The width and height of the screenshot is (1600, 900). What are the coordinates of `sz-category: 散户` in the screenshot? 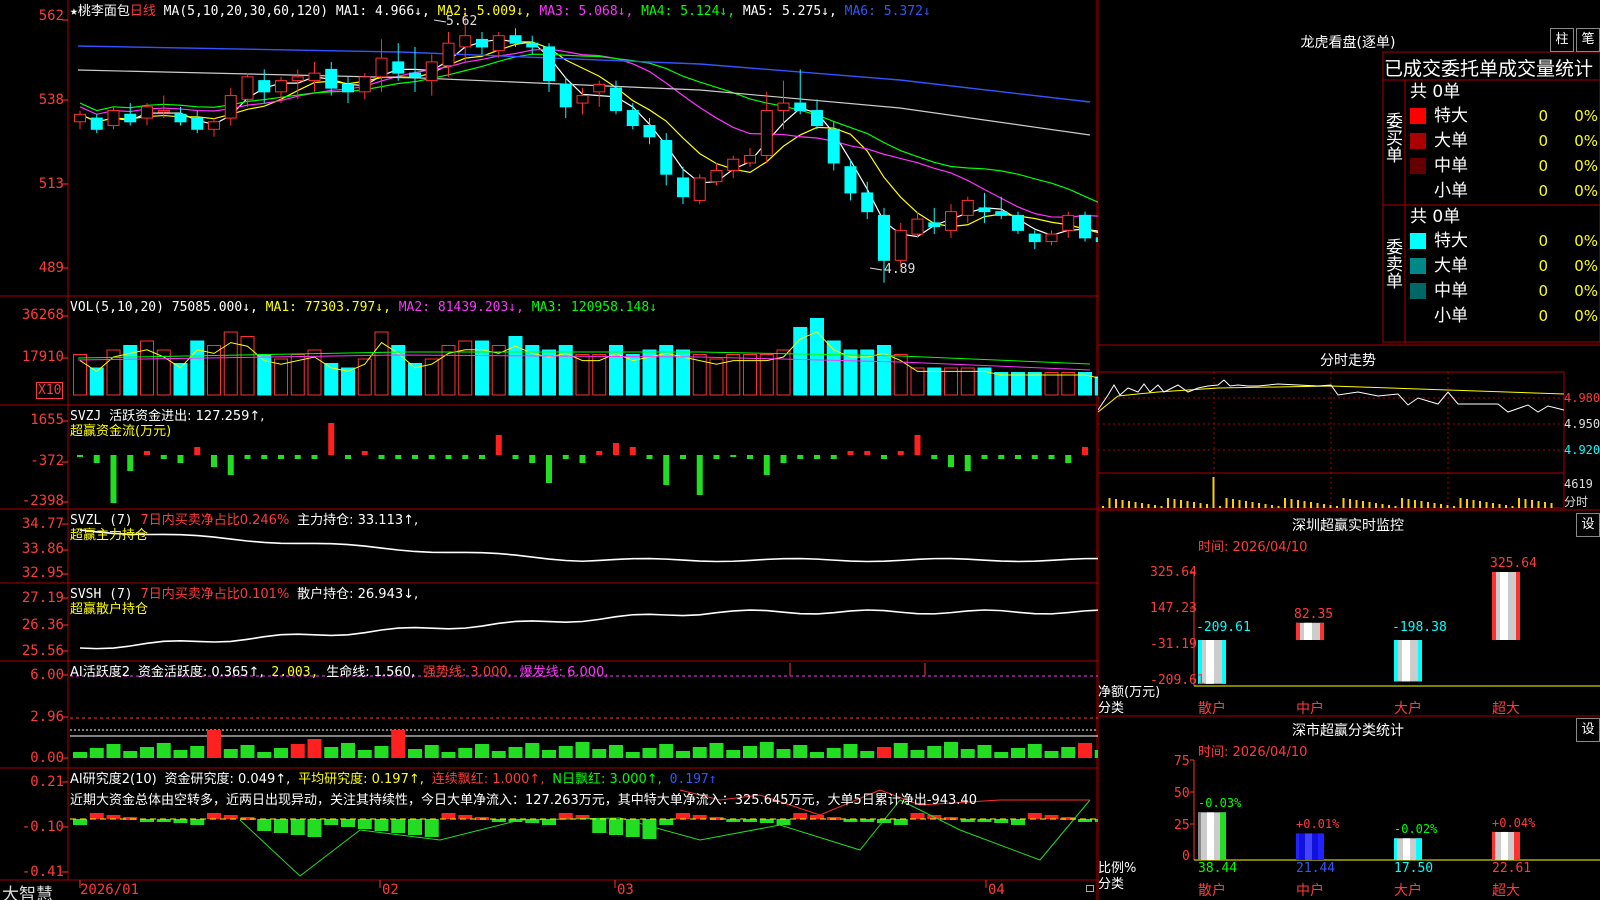 It's located at (1212, 709).